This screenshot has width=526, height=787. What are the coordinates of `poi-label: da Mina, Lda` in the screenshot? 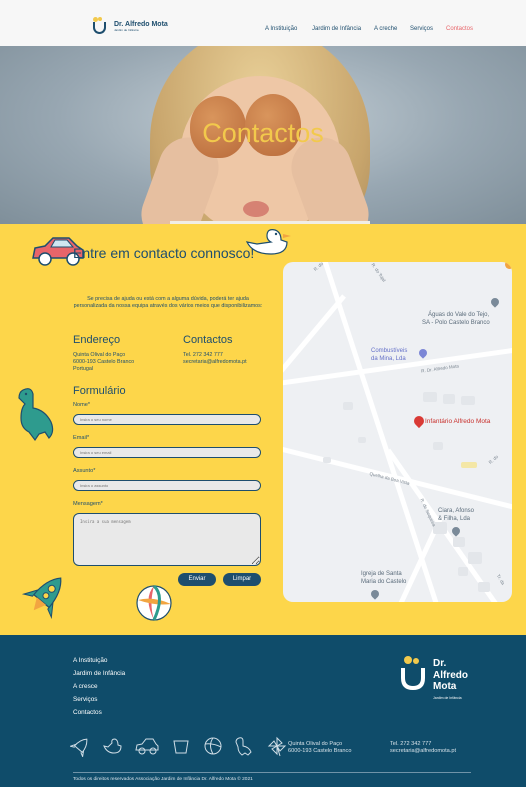 It's located at (388, 359).